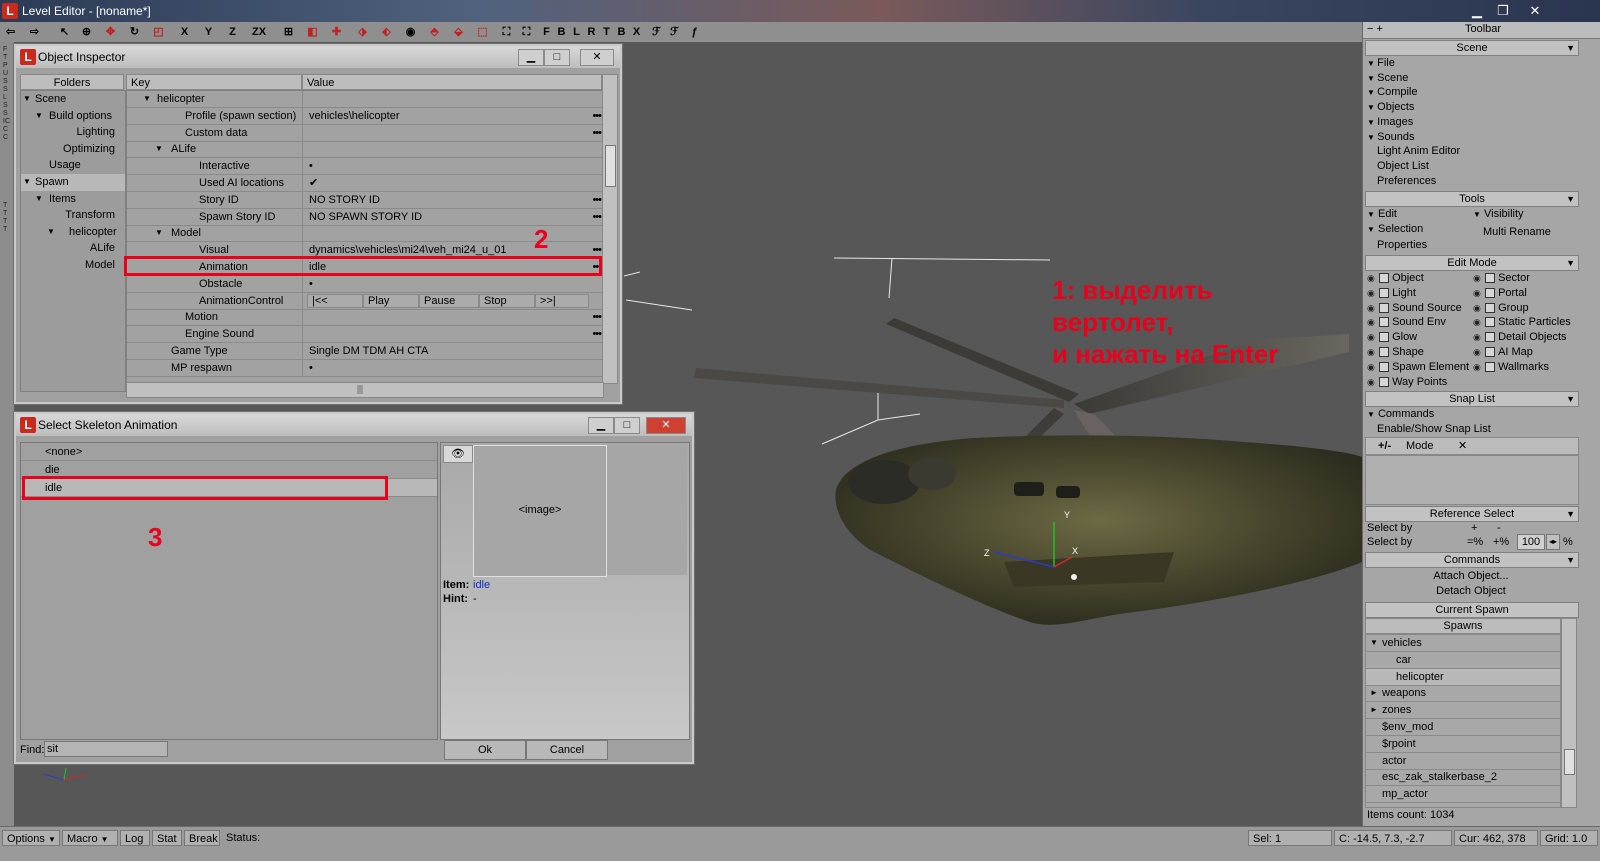 Image resolution: width=1600 pixels, height=861 pixels. What do you see at coordinates (335, 300) in the screenshot?
I see `anim-control-button: |<<` at bounding box center [335, 300].